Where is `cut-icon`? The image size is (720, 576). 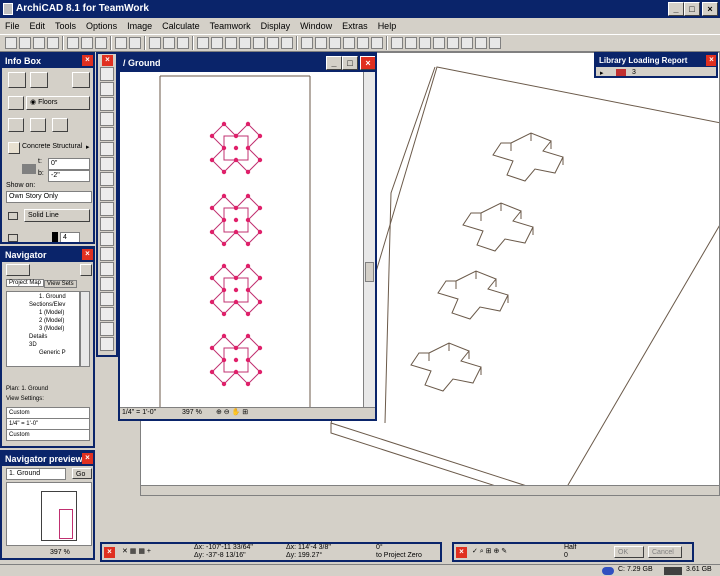
cut-icon is located at coordinates (155, 43).